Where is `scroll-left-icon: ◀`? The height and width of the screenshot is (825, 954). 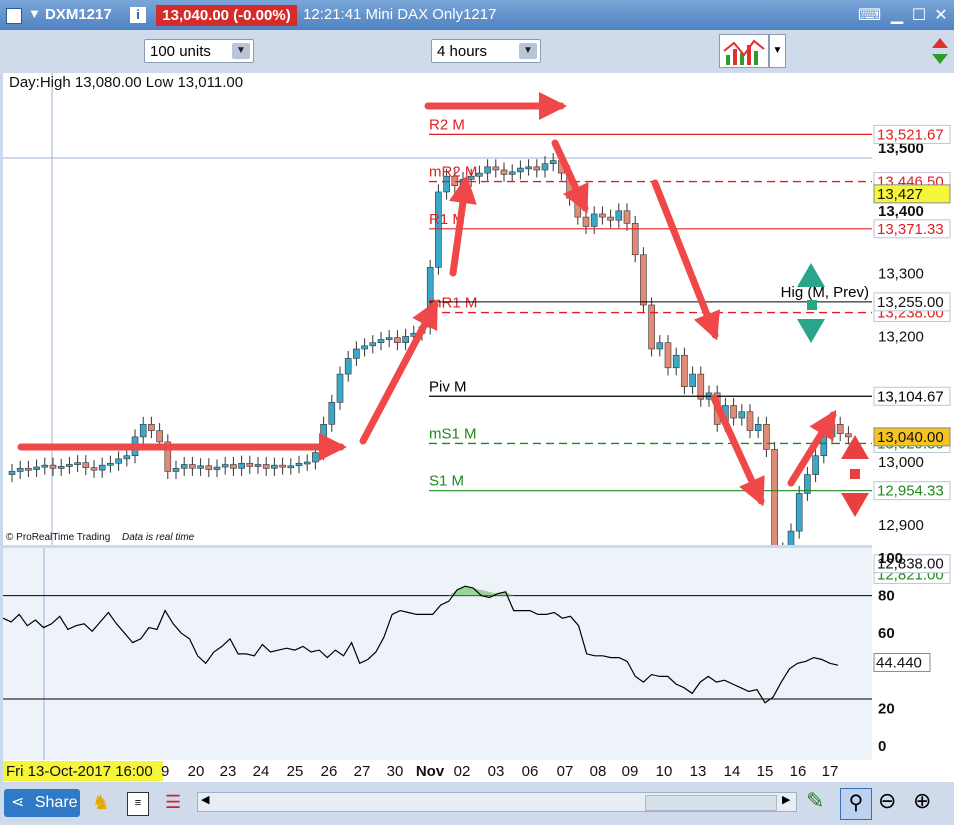 scroll-left-icon: ◀ is located at coordinates (205, 799).